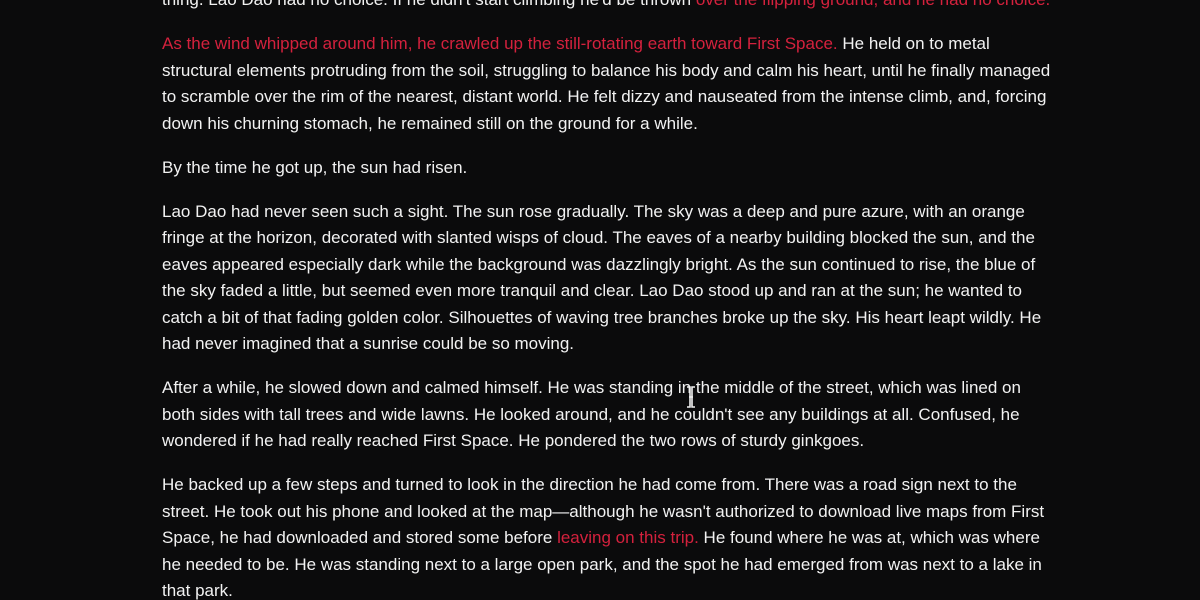 Image resolution: width=1200 pixels, height=600 pixels. What do you see at coordinates (691, 397) in the screenshot?
I see `text-cursor-icon` at bounding box center [691, 397].